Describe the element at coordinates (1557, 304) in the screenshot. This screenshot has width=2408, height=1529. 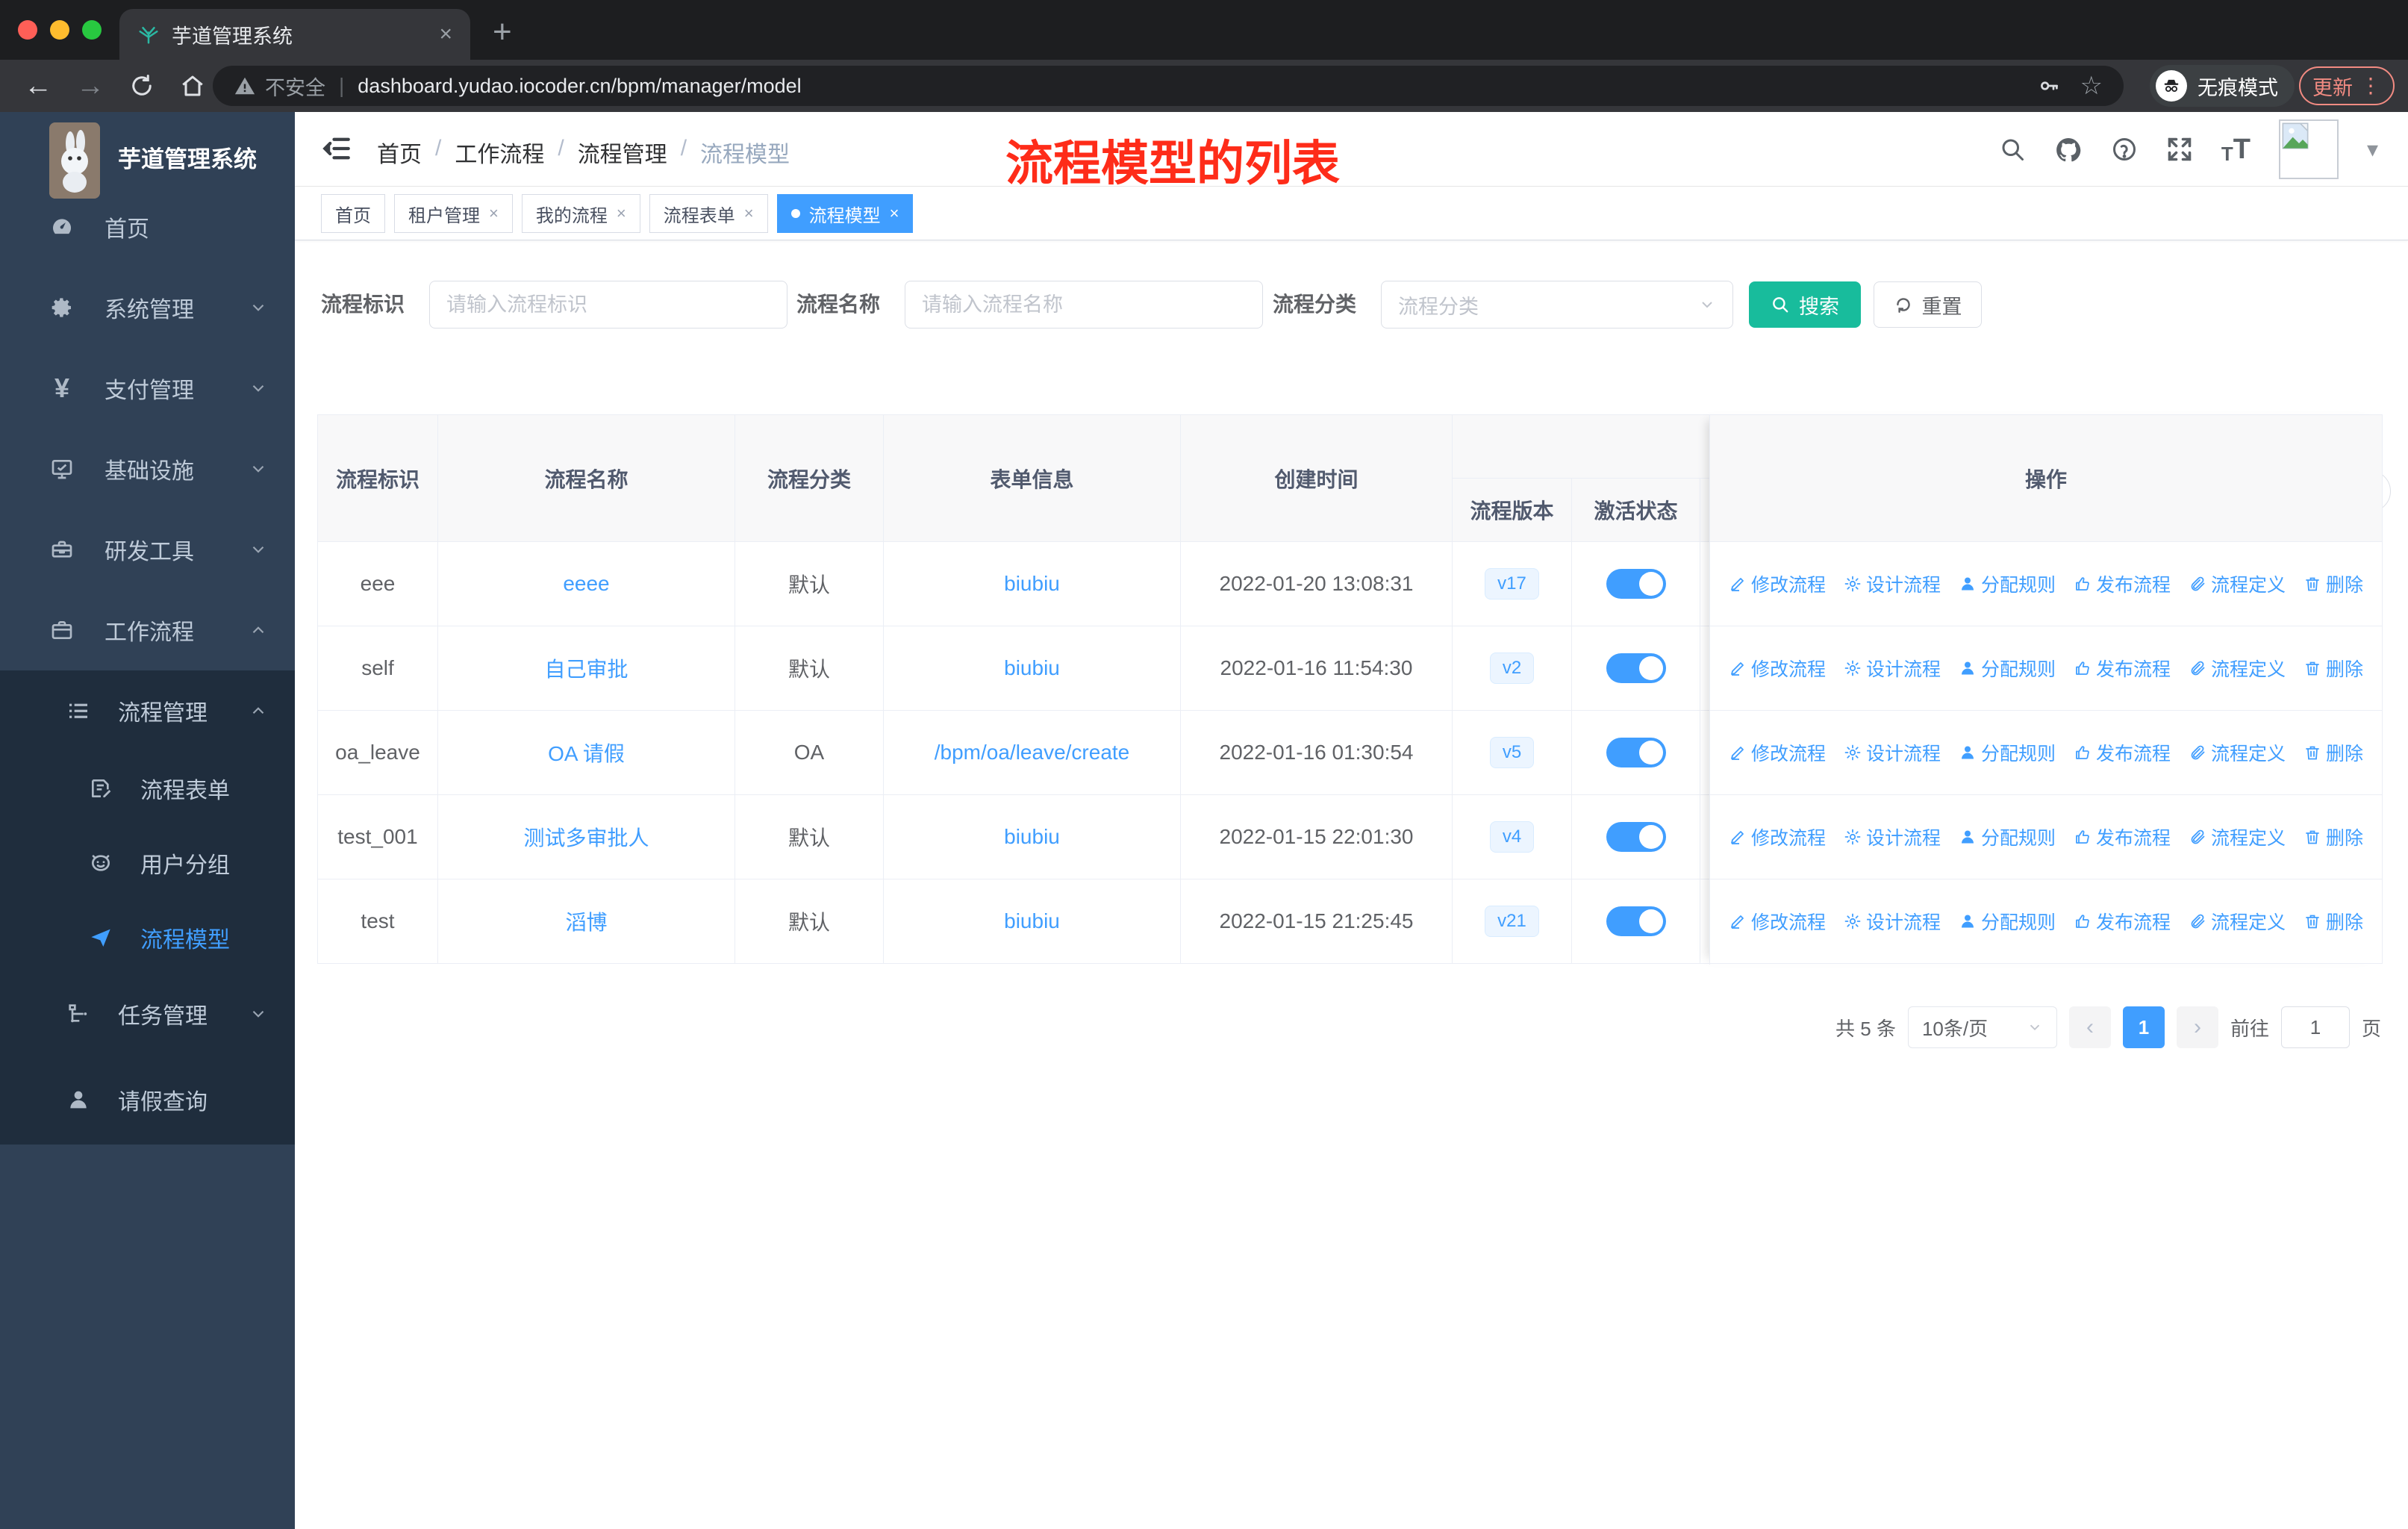
I see `process-category-select: 流程分类` at that location.